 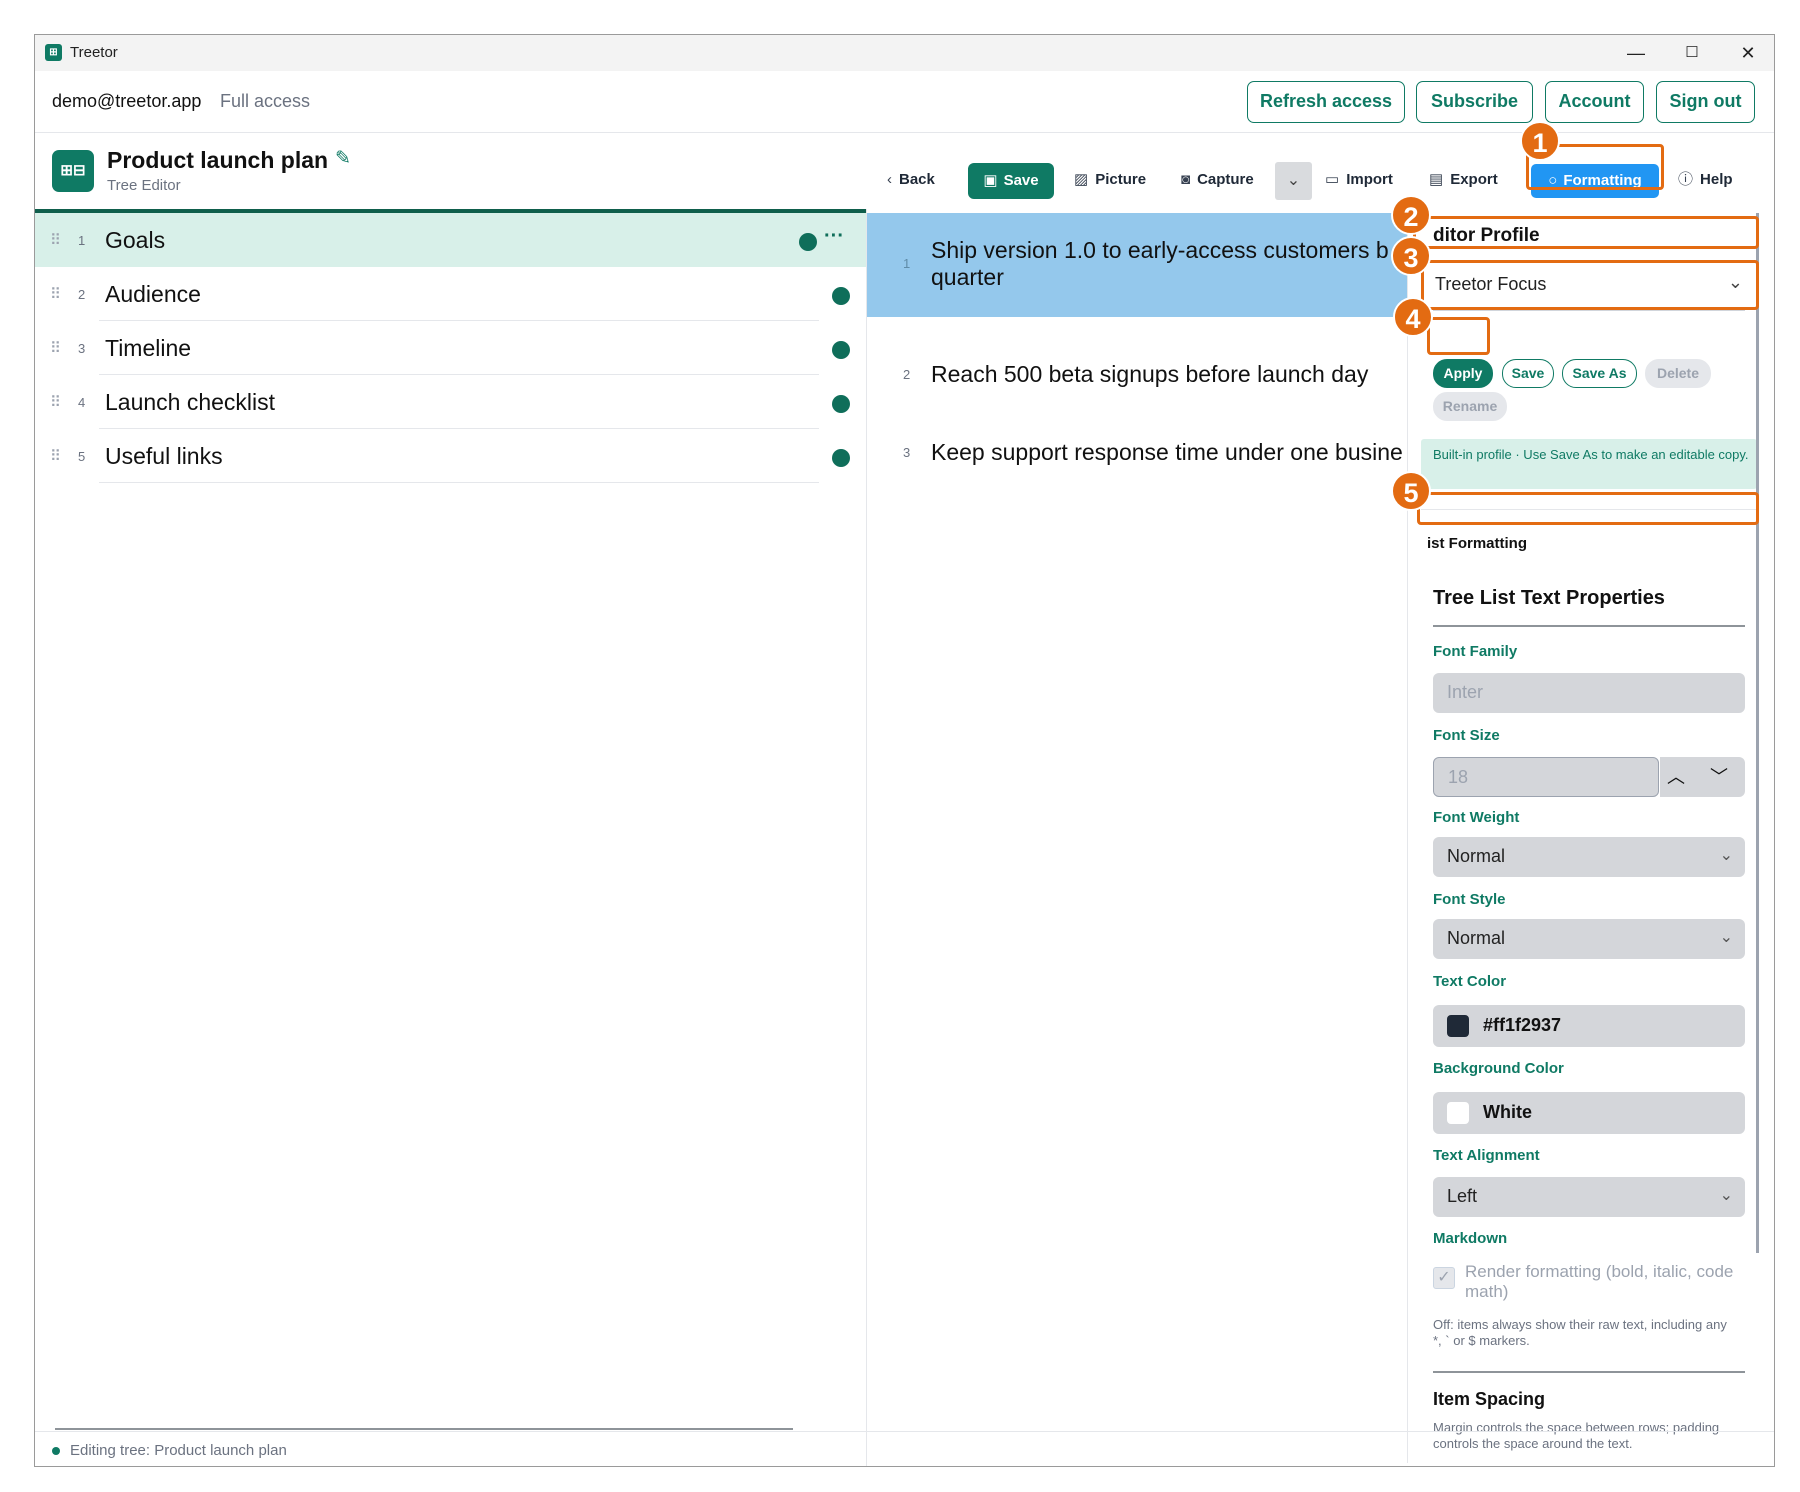 What do you see at coordinates (265, 101) in the screenshot?
I see `access-level: Full access` at bounding box center [265, 101].